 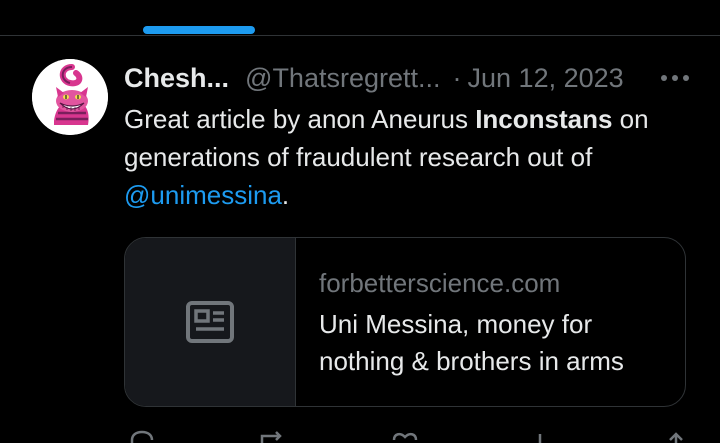 What do you see at coordinates (676, 436) in the screenshot?
I see `share-icon` at bounding box center [676, 436].